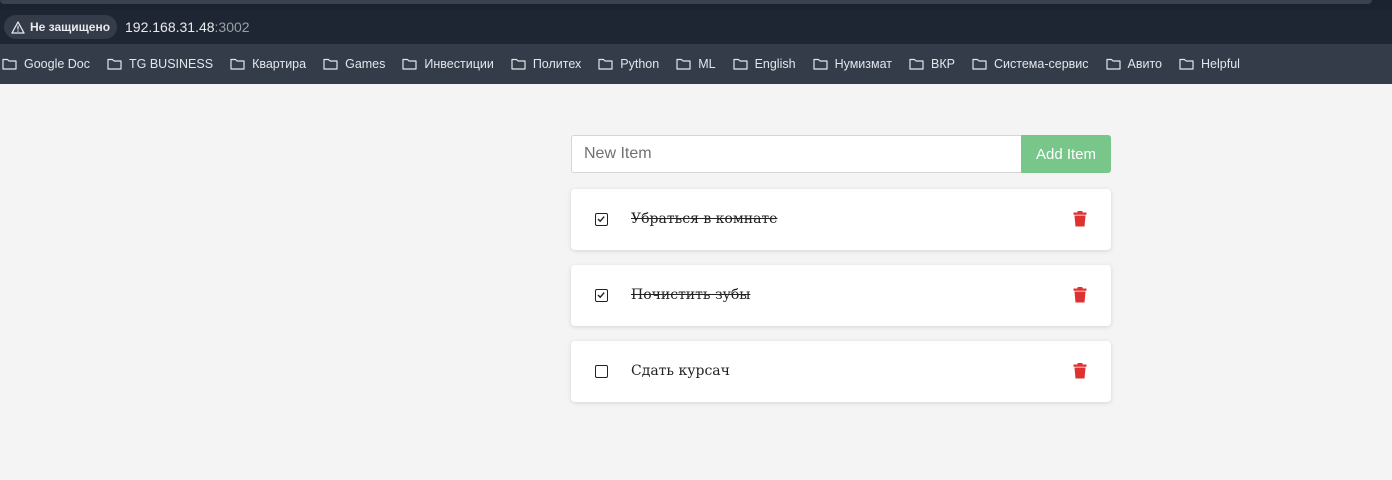 This screenshot has height=480, width=1392. I want to click on new-item-input, so click(796, 154).